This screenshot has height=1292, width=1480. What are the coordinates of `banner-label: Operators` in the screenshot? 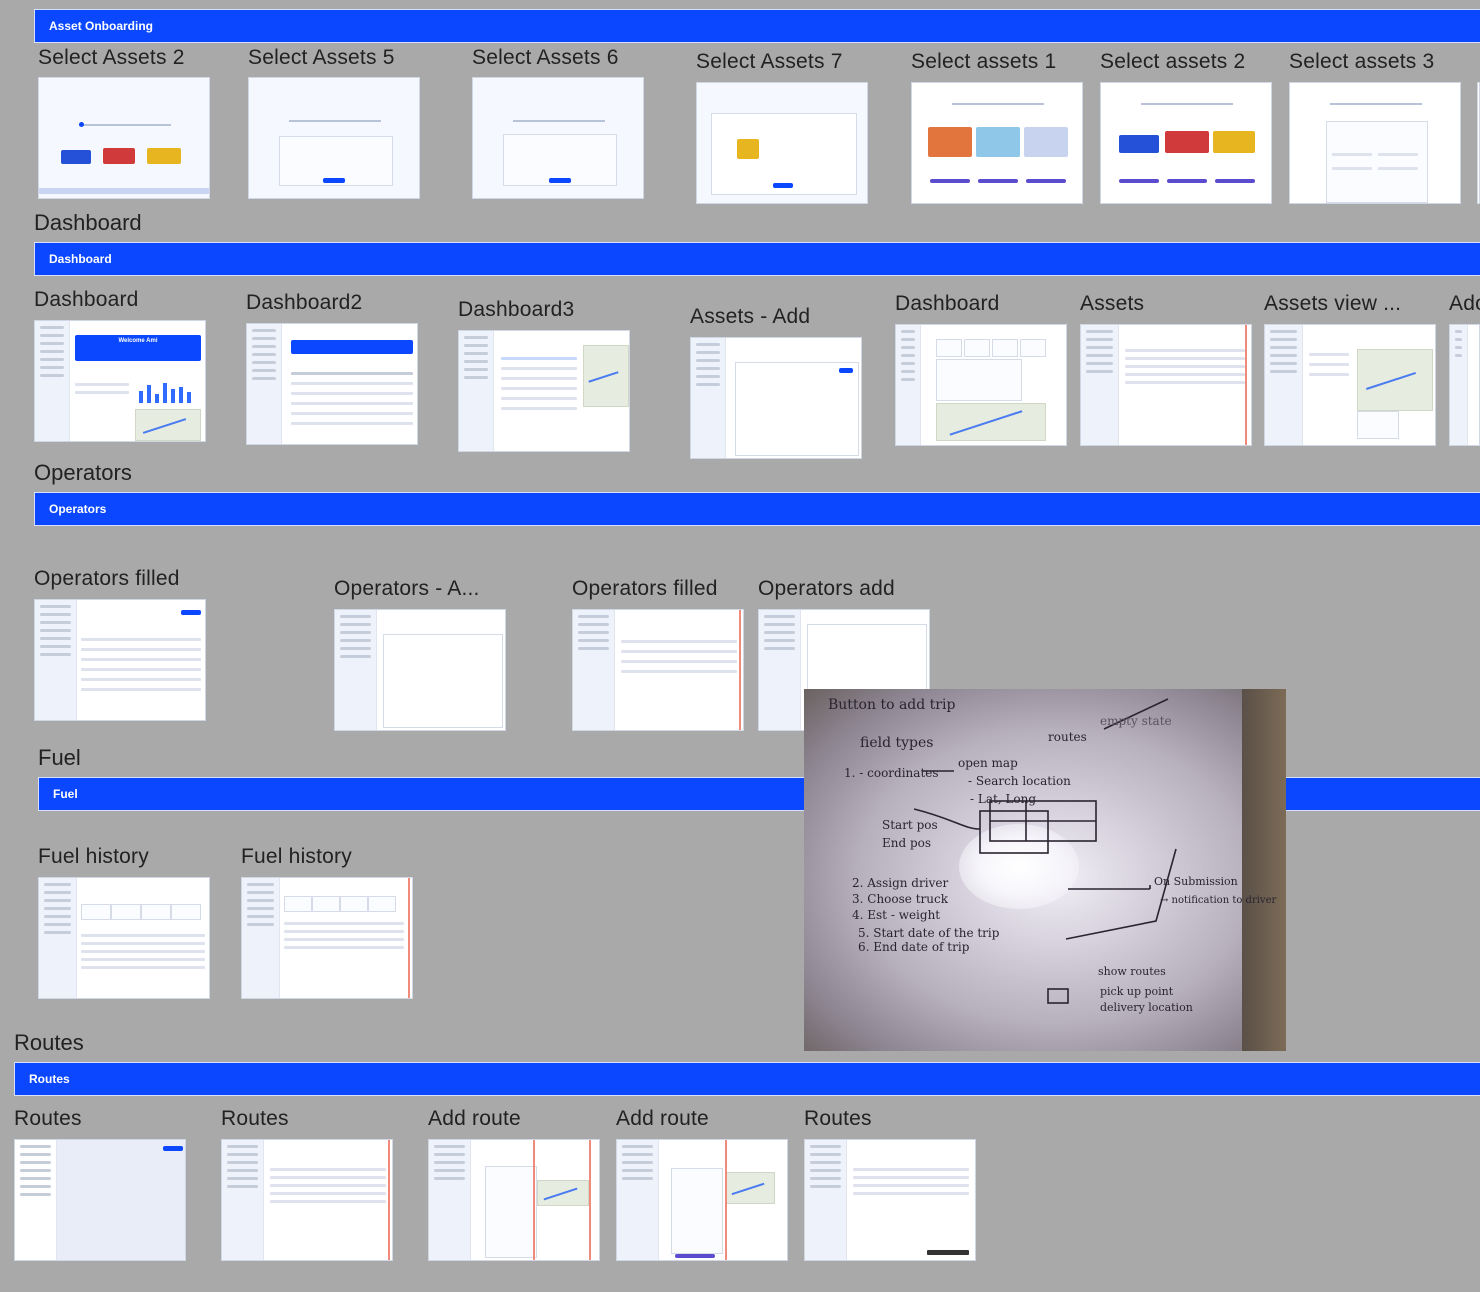 It's located at (78, 509).